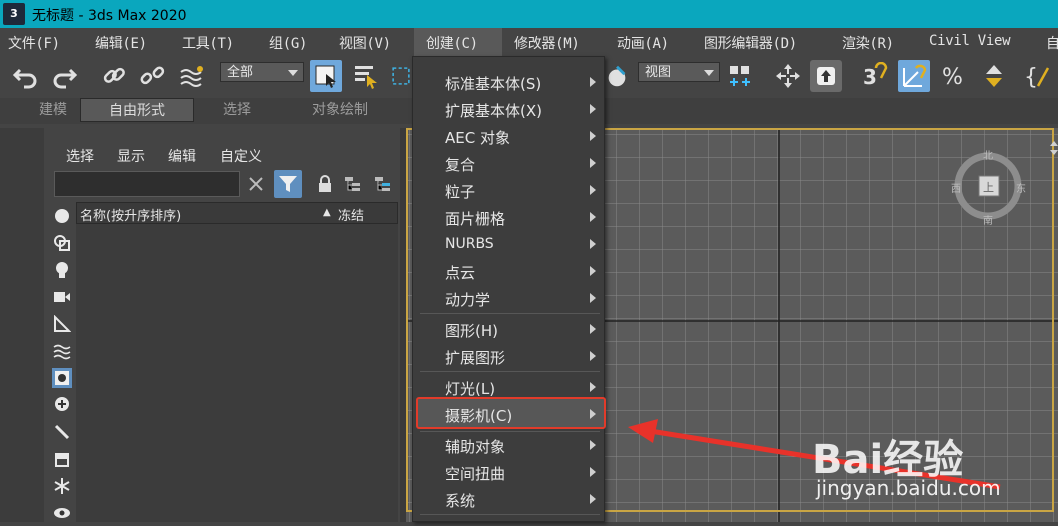 The width and height of the screenshot is (1058, 526). Describe the element at coordinates (617, 76) in the screenshot. I see `manipulate-icon` at that location.